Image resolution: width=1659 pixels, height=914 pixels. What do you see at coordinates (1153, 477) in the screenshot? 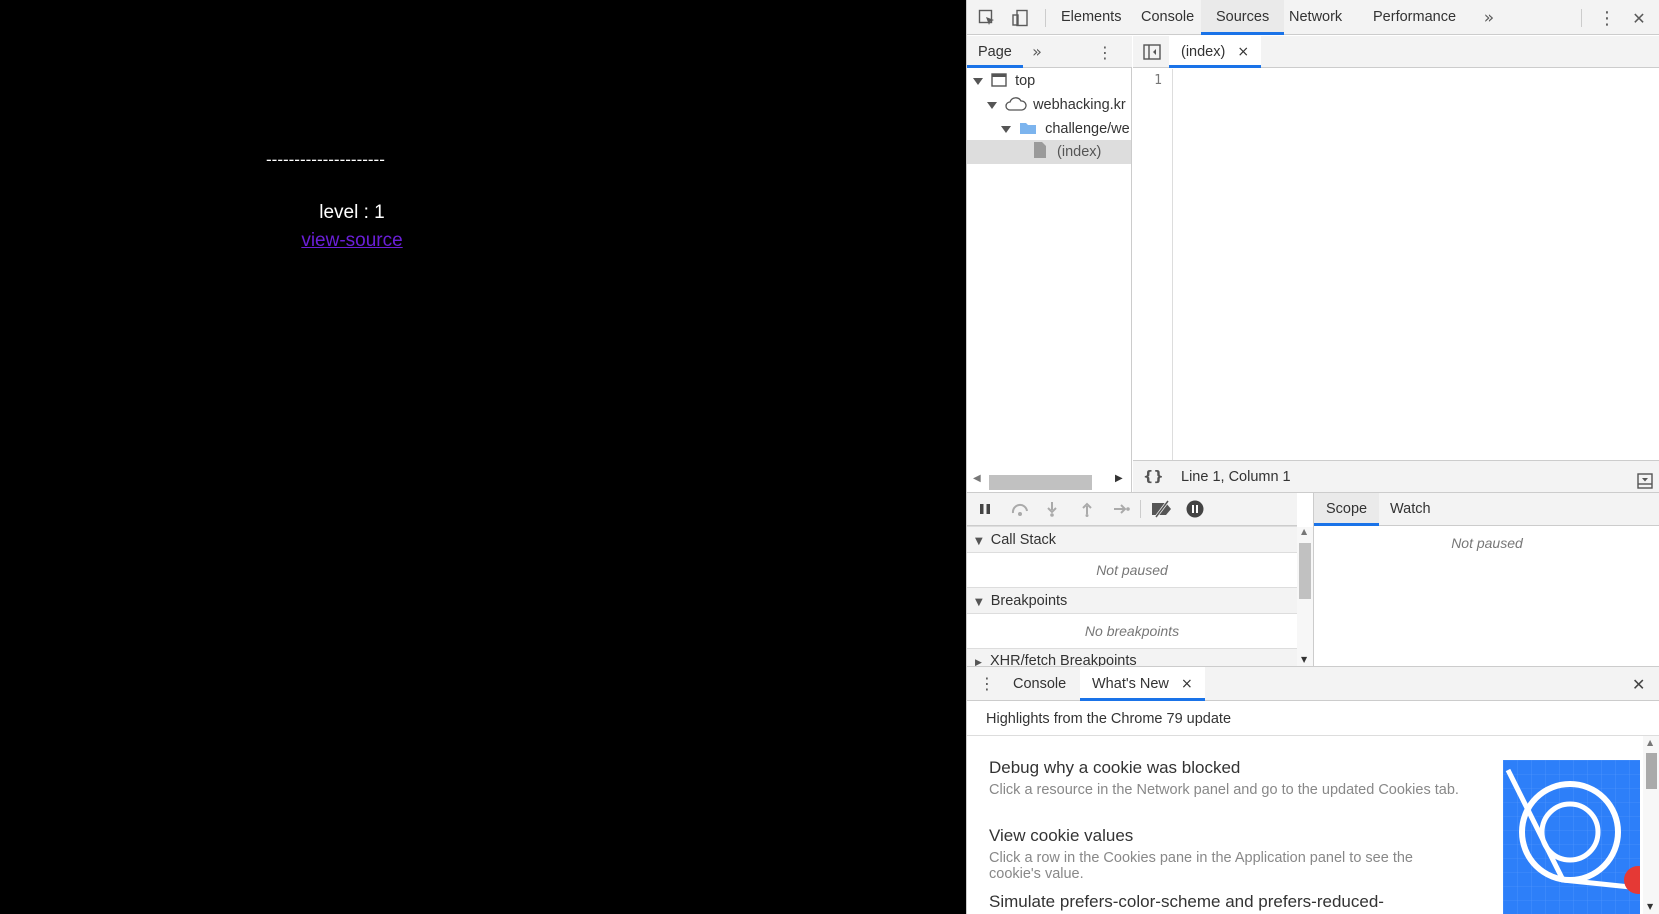
I see `pretty-print-icon: {}` at bounding box center [1153, 477].